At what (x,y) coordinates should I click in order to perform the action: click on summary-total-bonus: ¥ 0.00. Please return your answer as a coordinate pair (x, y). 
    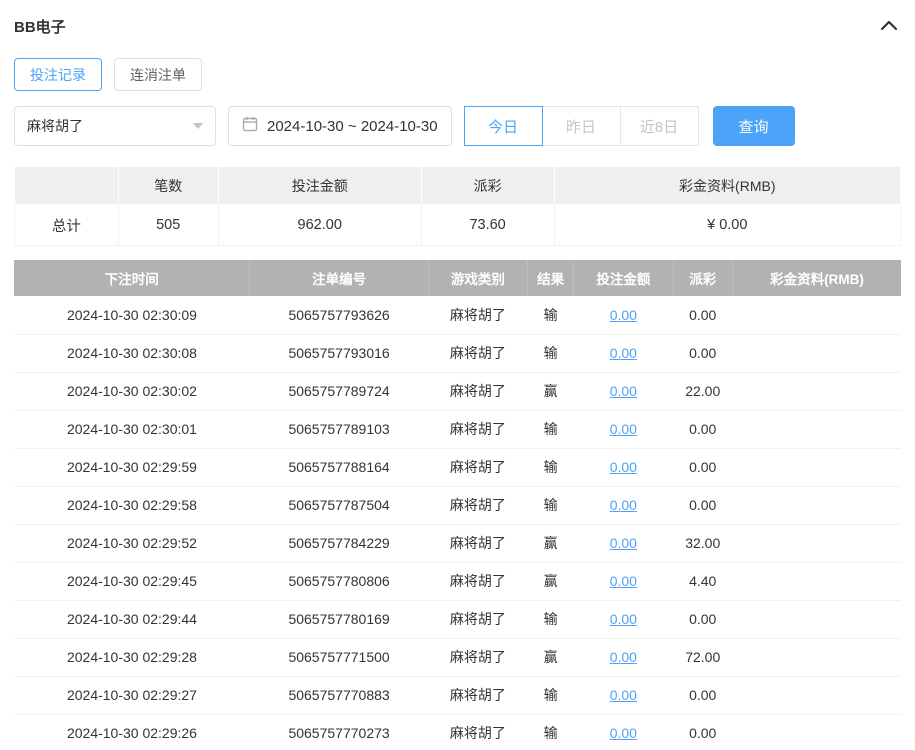
    Looking at the image, I should click on (727, 225).